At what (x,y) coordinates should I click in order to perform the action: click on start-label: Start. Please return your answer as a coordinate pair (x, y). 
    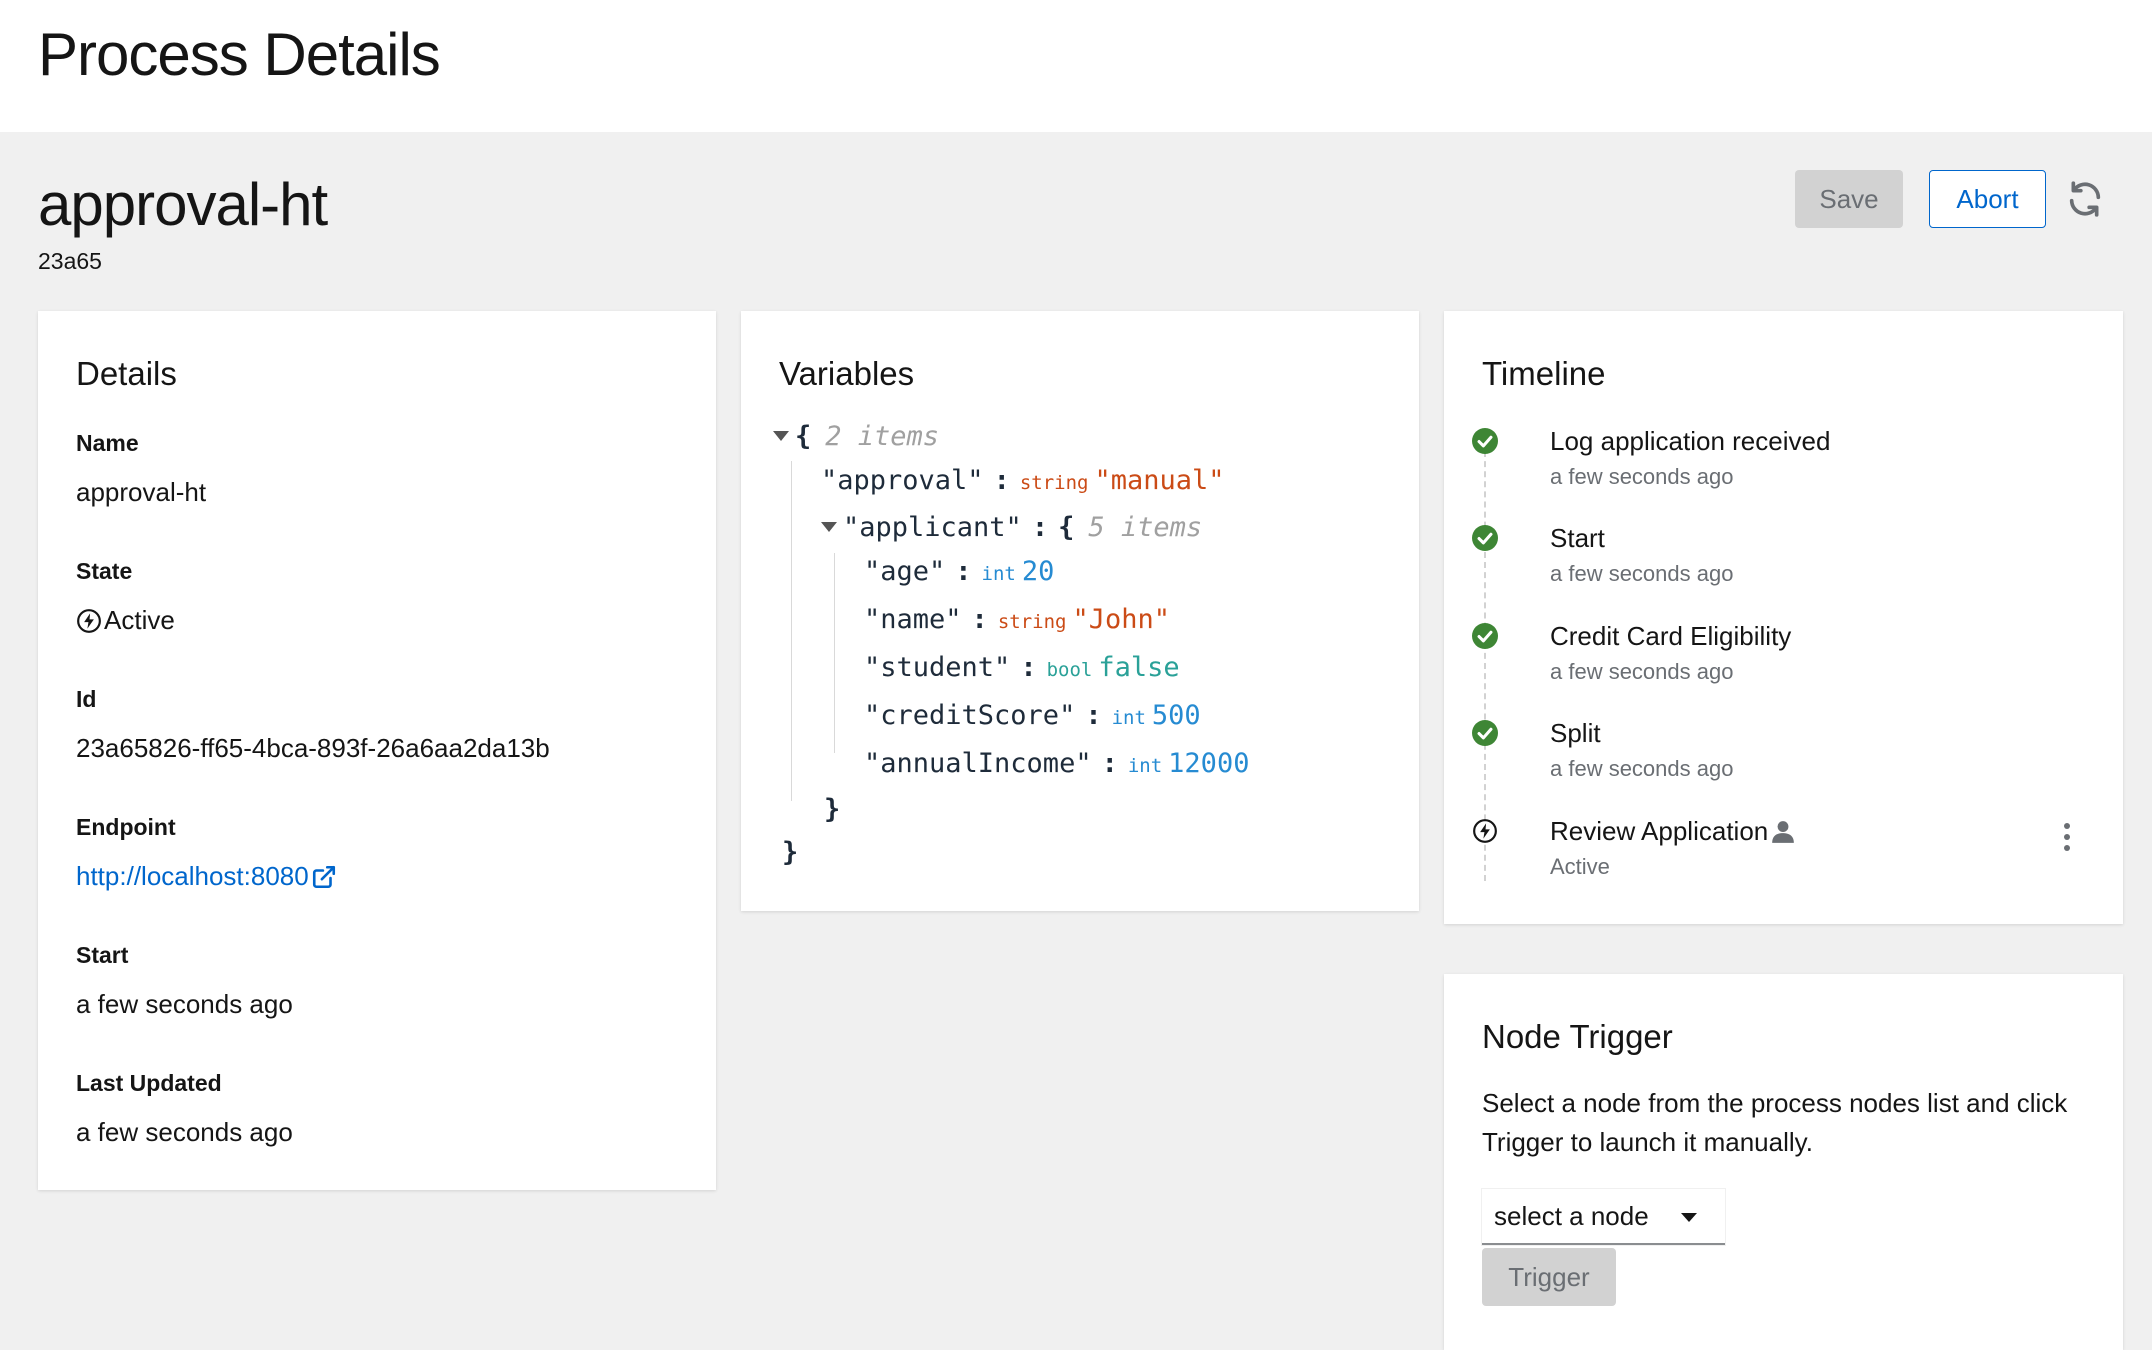
    Looking at the image, I should click on (102, 955).